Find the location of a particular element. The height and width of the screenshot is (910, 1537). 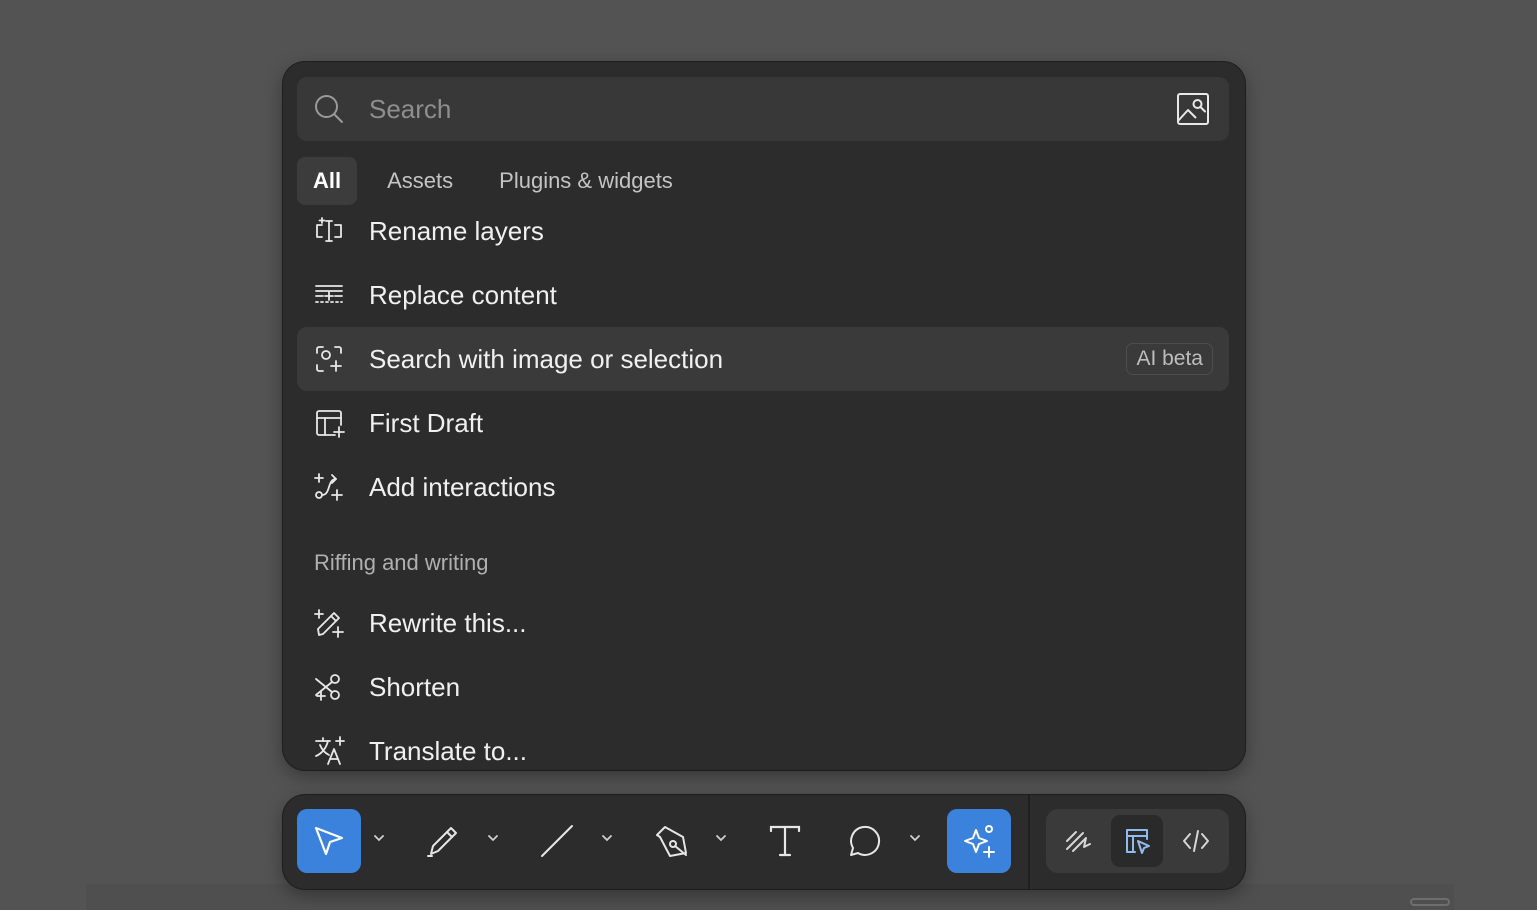

ai-actions-button is located at coordinates (979, 841).